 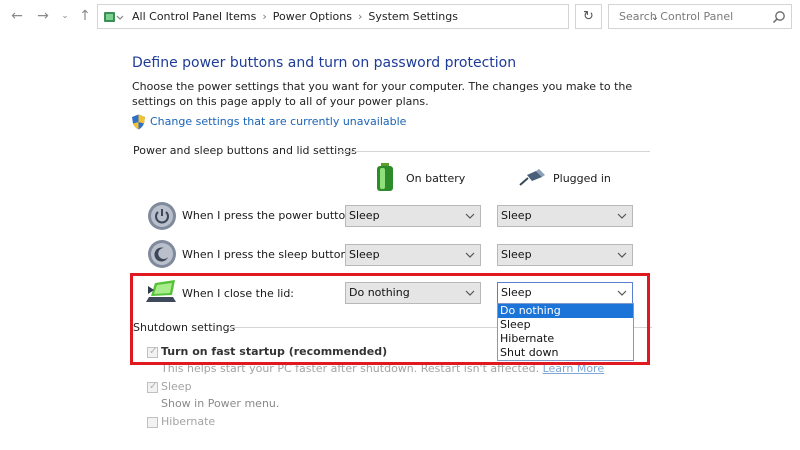 What do you see at coordinates (413, 216) in the screenshot?
I see `power-button-battery-select: Sleep` at bounding box center [413, 216].